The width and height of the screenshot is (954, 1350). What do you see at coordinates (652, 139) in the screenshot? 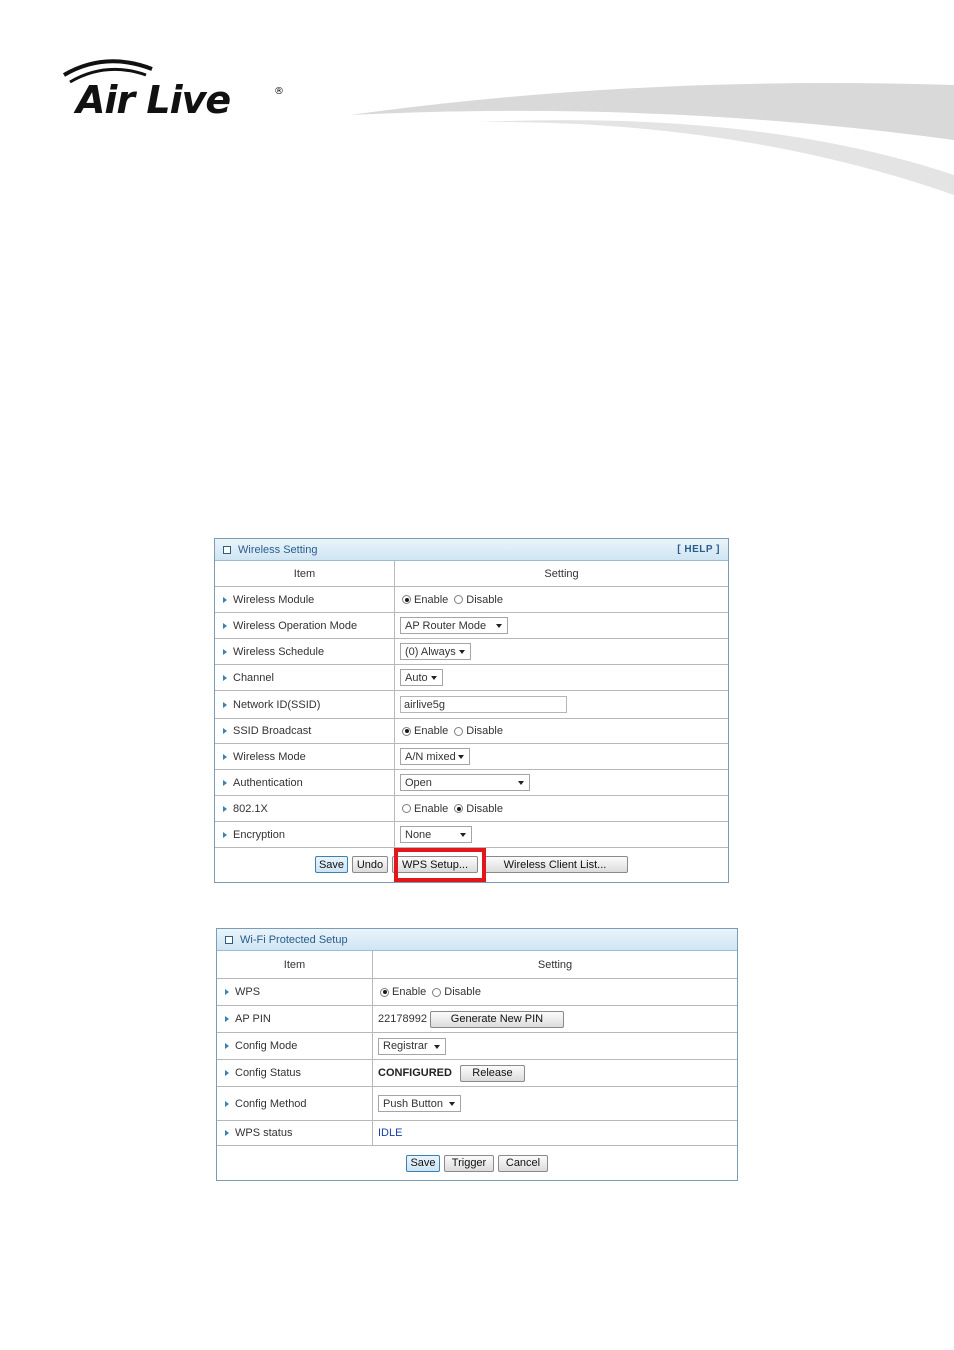
I see `header-swoosh-decoration` at bounding box center [652, 139].